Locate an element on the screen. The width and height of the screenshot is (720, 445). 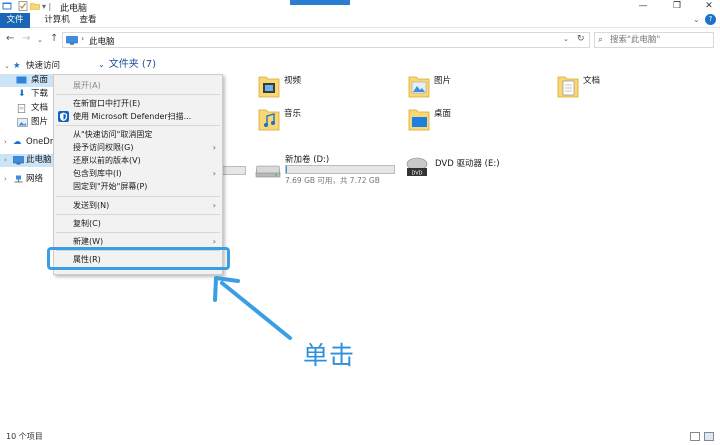
annotation-callout-text: 单击 is located at coordinates (329, 355).